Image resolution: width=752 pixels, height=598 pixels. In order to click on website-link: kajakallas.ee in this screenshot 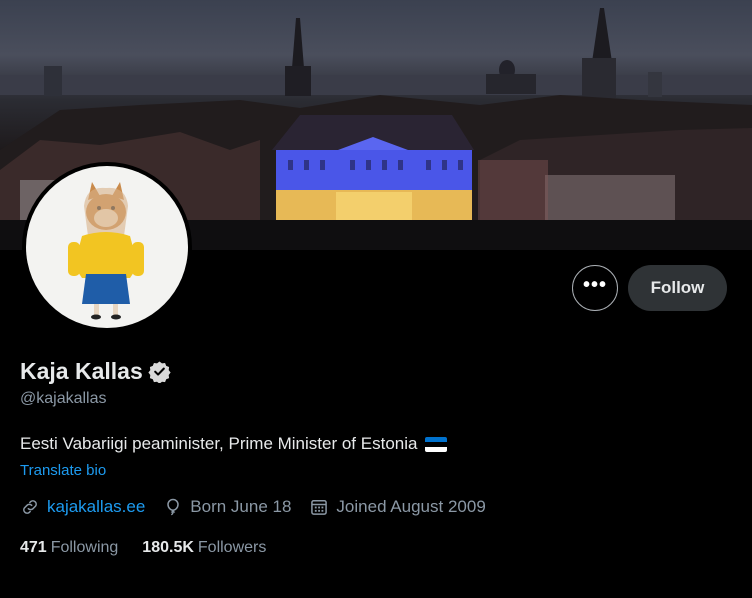, I will do `click(96, 507)`.